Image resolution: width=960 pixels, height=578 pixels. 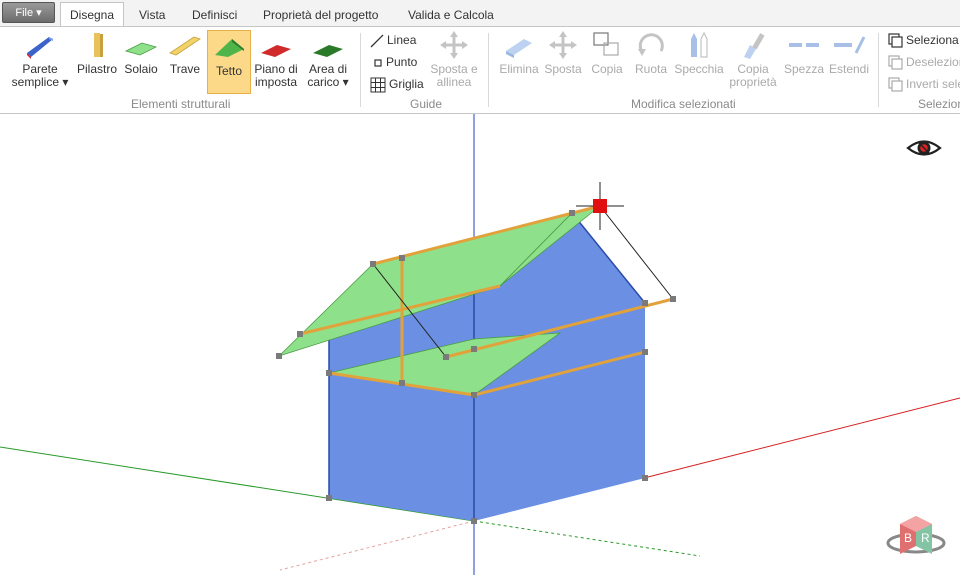 What do you see at coordinates (925, 538) in the screenshot?
I see `view-cube-face-r: R` at bounding box center [925, 538].